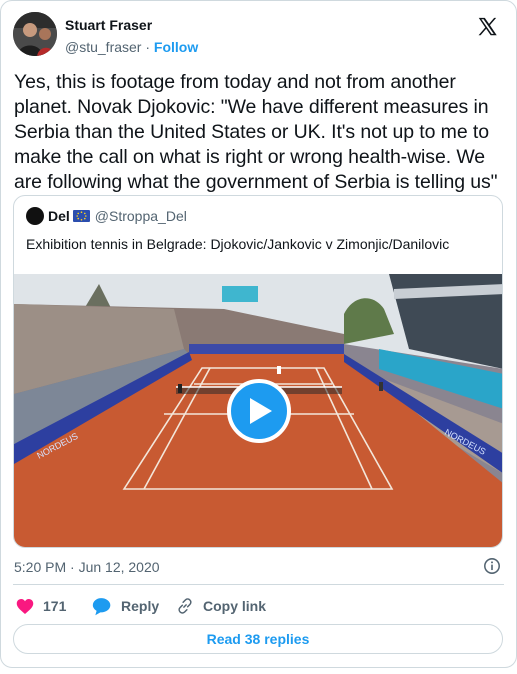 The image size is (517, 674). Describe the element at coordinates (235, 606) in the screenshot. I see `copy-link-label: Copy link` at that location.